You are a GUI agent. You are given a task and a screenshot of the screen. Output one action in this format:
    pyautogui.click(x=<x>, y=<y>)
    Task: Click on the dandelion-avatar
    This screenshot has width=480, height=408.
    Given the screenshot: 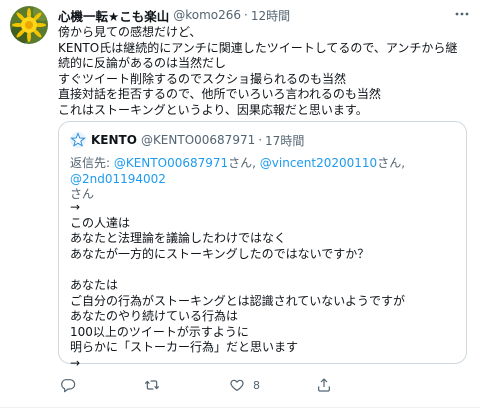 What is the action you would take?
    pyautogui.click(x=29, y=25)
    